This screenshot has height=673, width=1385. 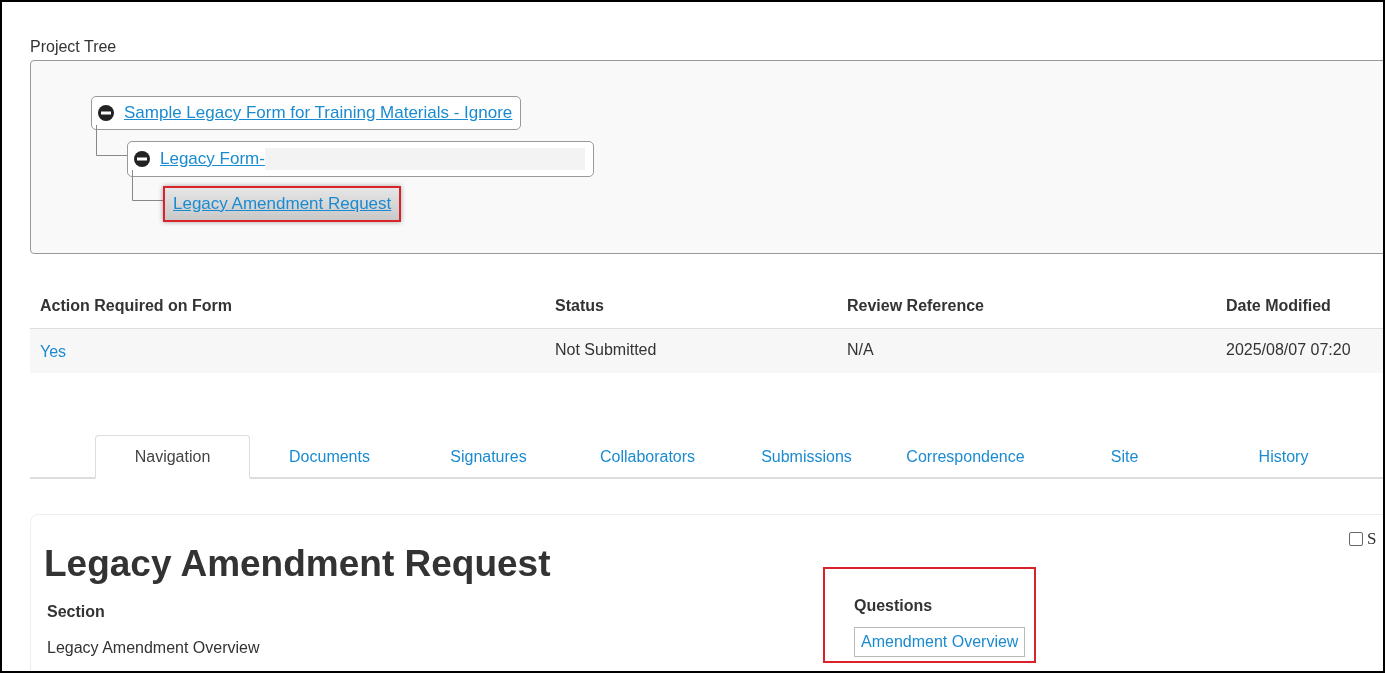 What do you see at coordinates (298, 564) in the screenshot?
I see `page-title: Legacy Amendment Request` at bounding box center [298, 564].